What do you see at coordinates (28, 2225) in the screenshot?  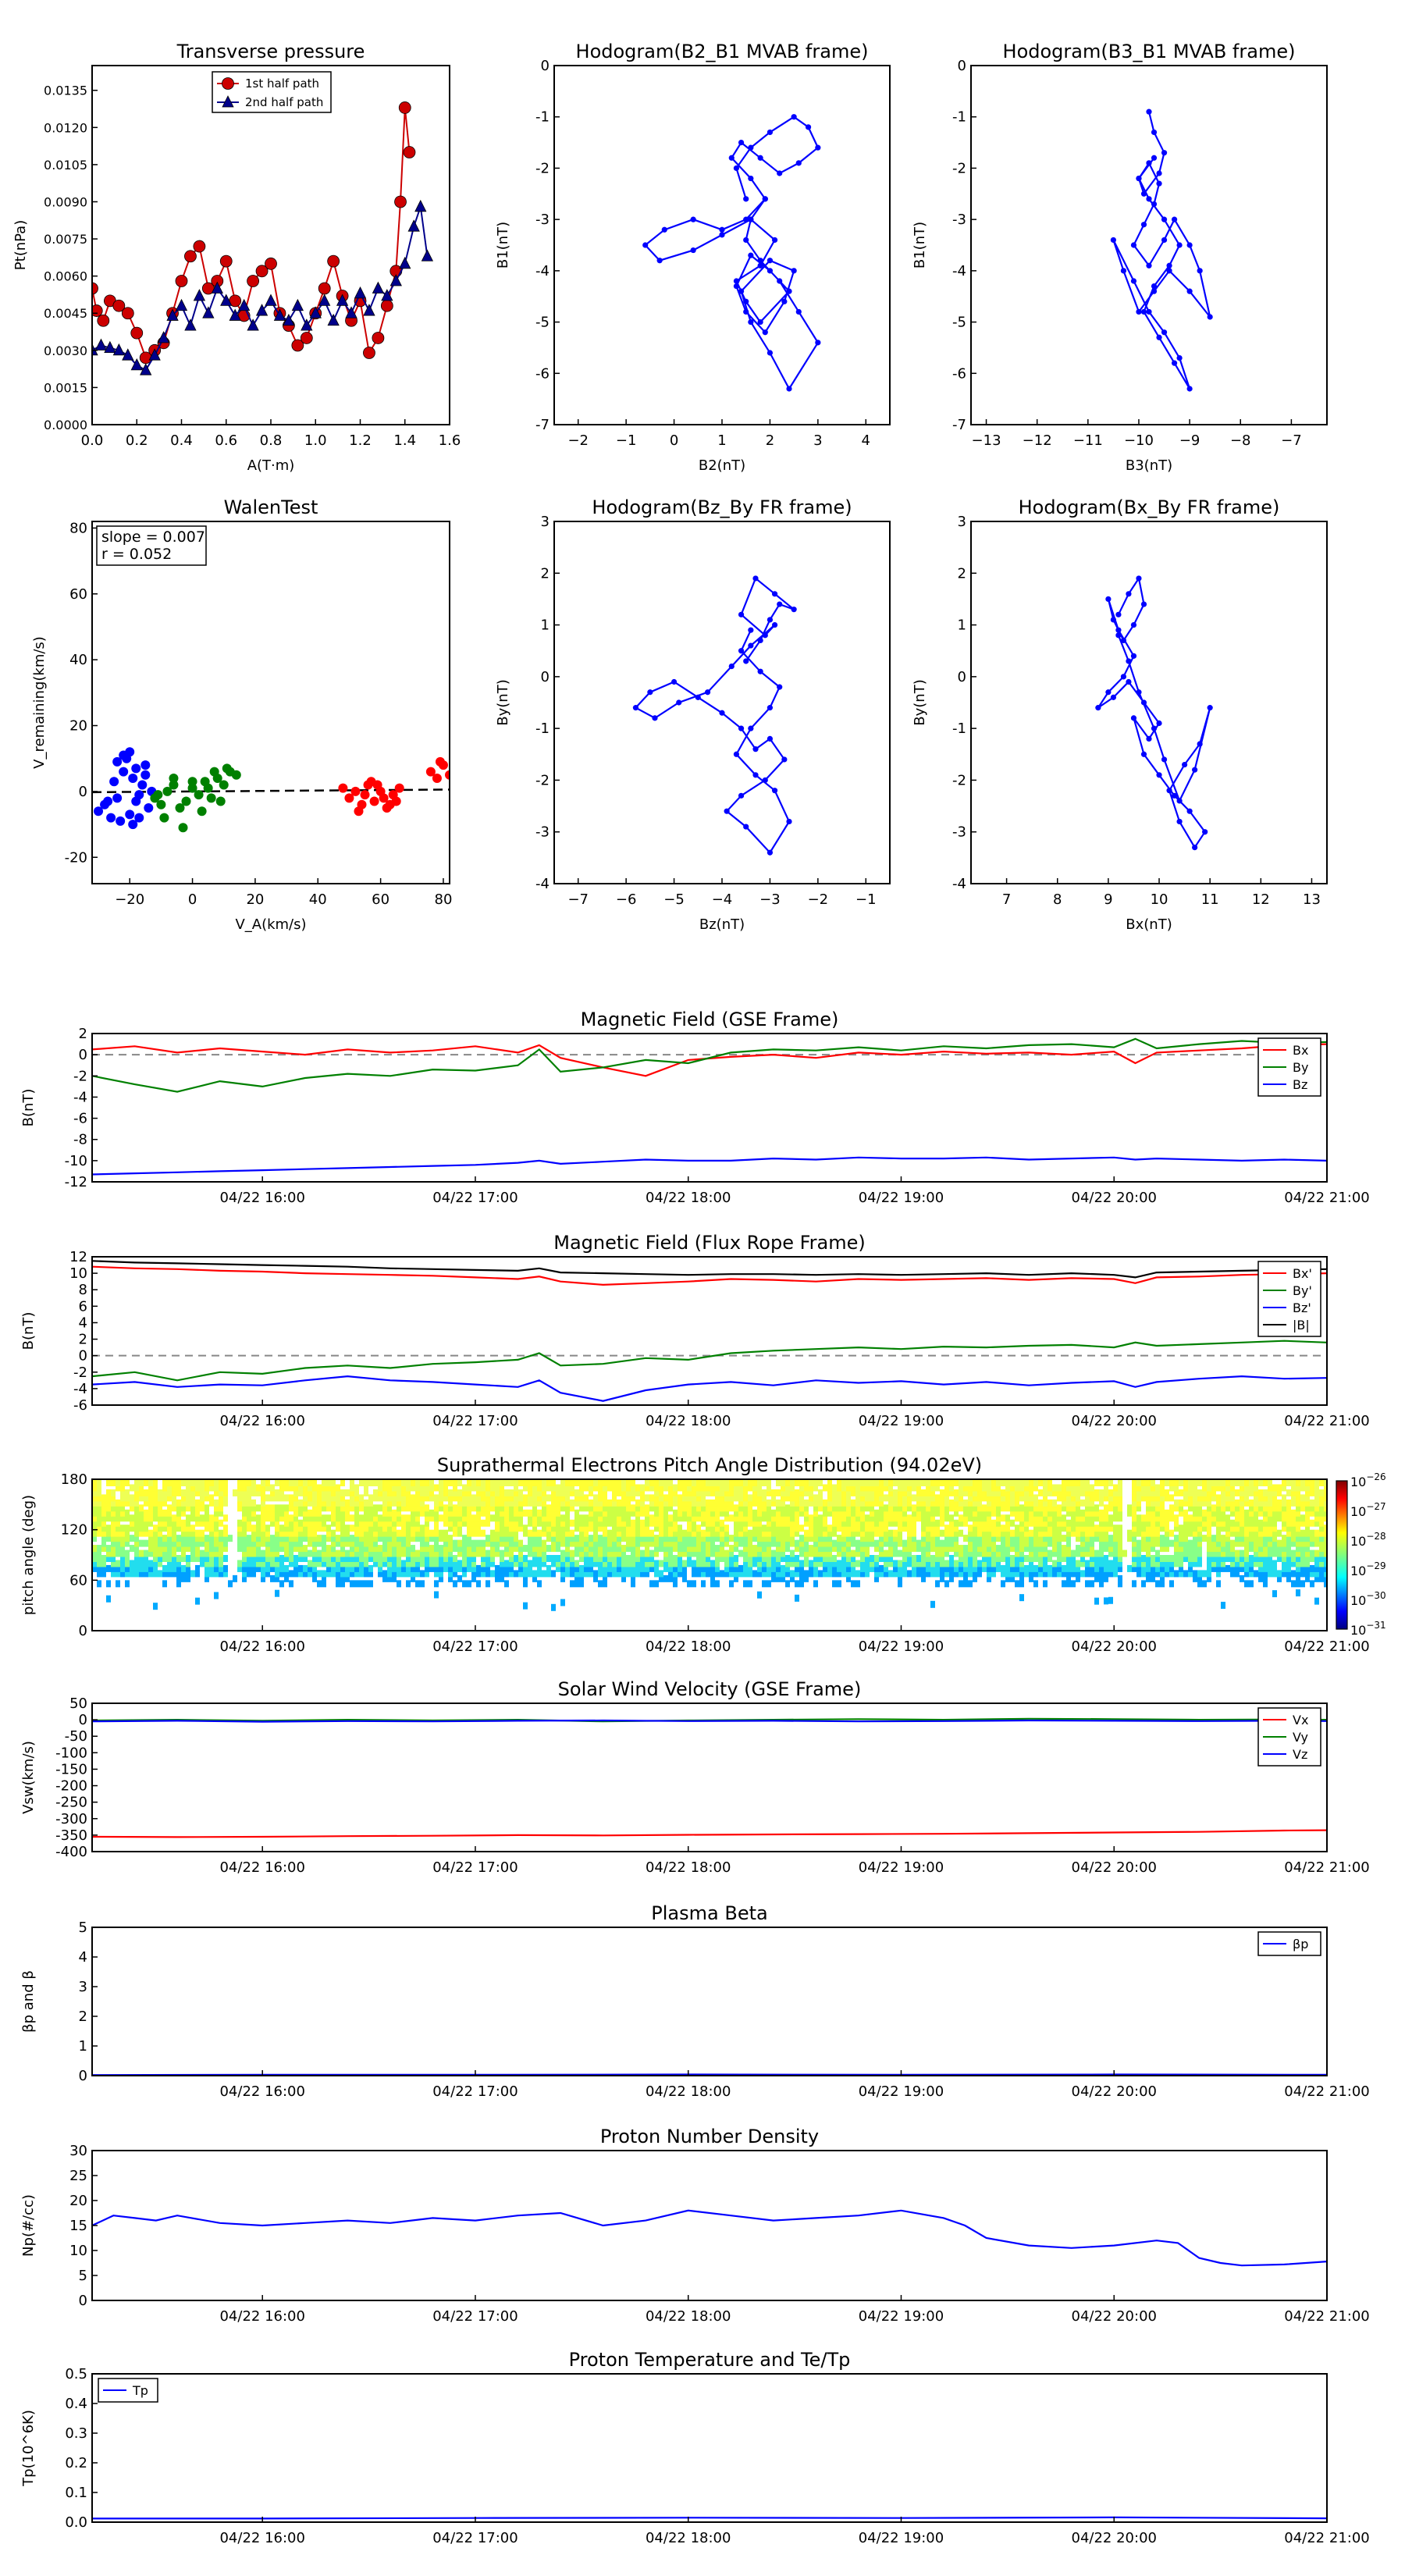 I see `y-axis-label: Np(#/cc)` at bounding box center [28, 2225].